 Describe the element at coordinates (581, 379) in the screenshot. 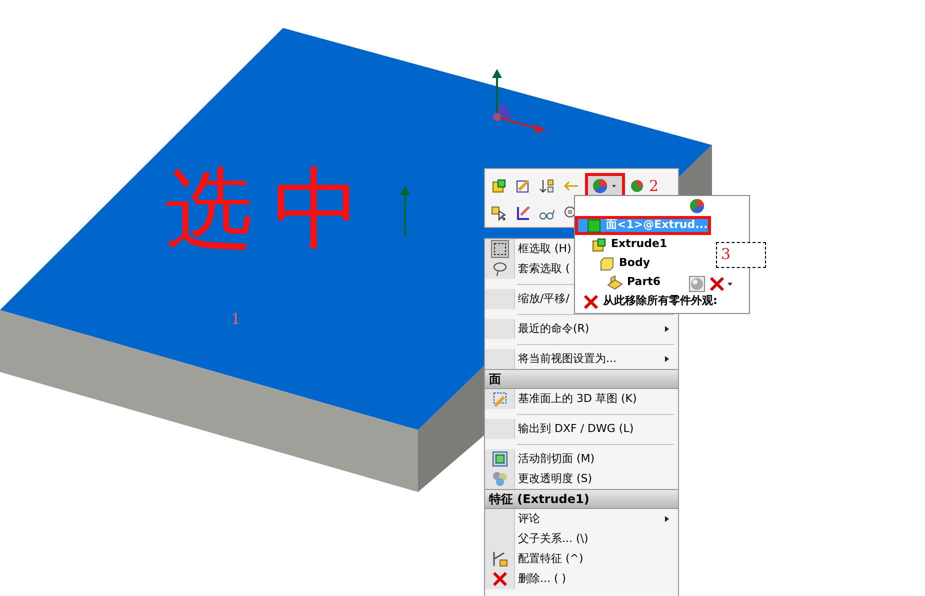

I see `menu-section-header: 面` at that location.